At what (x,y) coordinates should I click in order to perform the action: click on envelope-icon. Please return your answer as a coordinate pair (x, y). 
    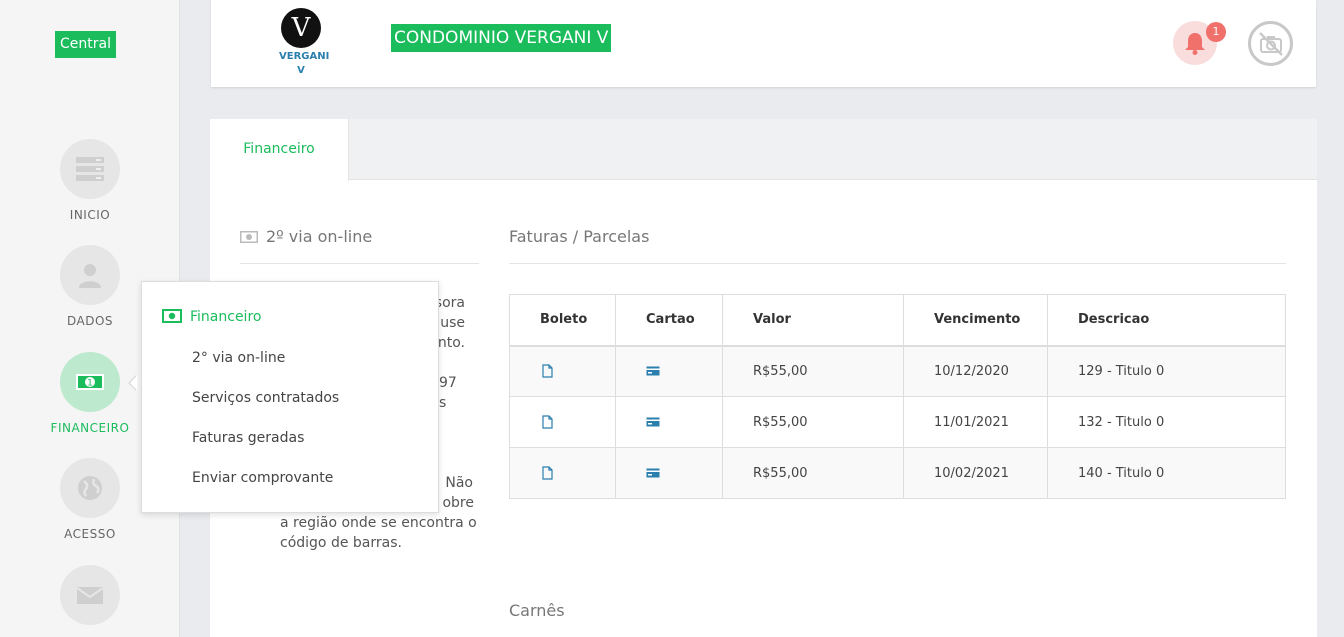
    Looking at the image, I should click on (90, 595).